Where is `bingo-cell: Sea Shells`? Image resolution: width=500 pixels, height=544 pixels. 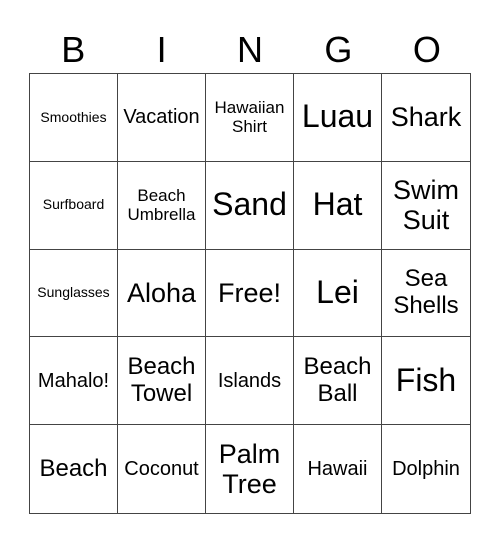
bingo-cell: Sea Shells is located at coordinates (426, 294).